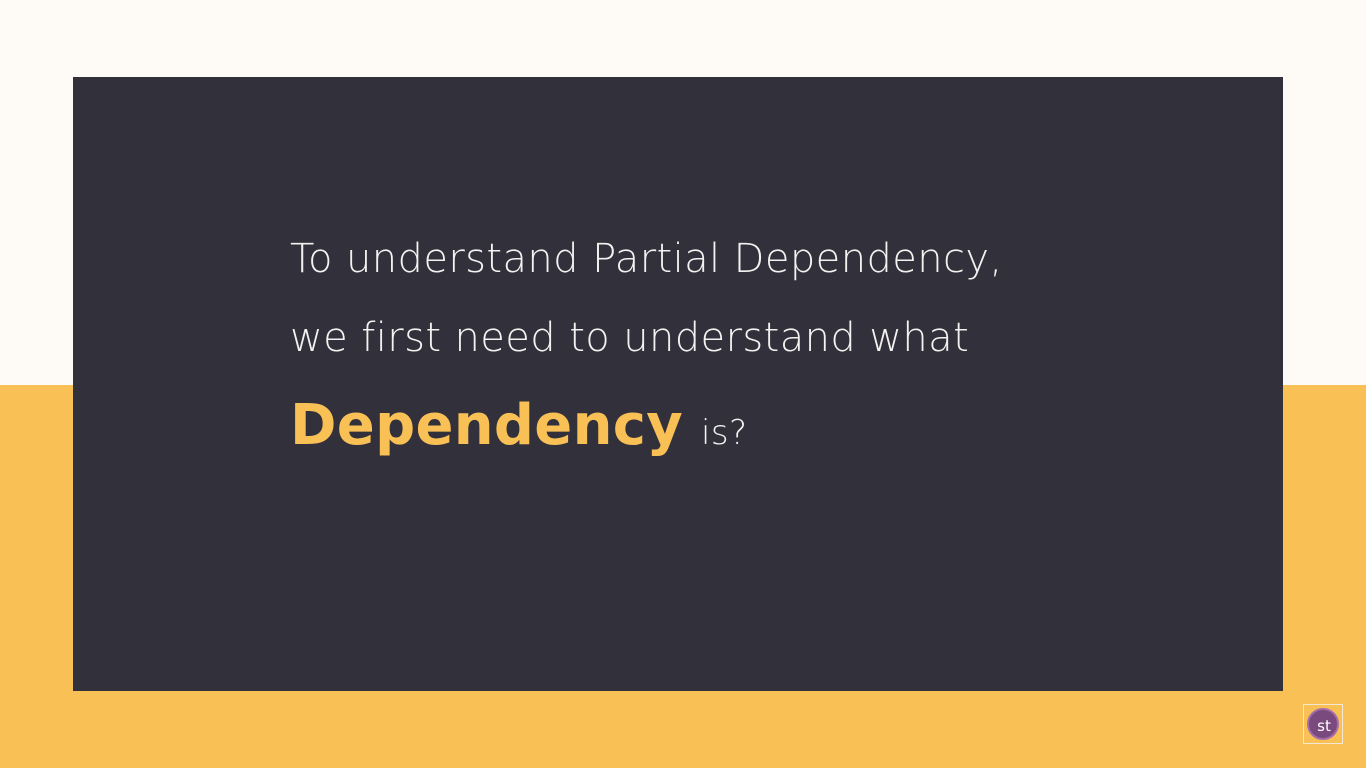 This screenshot has height=768, width=1366. Describe the element at coordinates (724, 433) in the screenshot. I see `slide-text-tail: is?` at that location.